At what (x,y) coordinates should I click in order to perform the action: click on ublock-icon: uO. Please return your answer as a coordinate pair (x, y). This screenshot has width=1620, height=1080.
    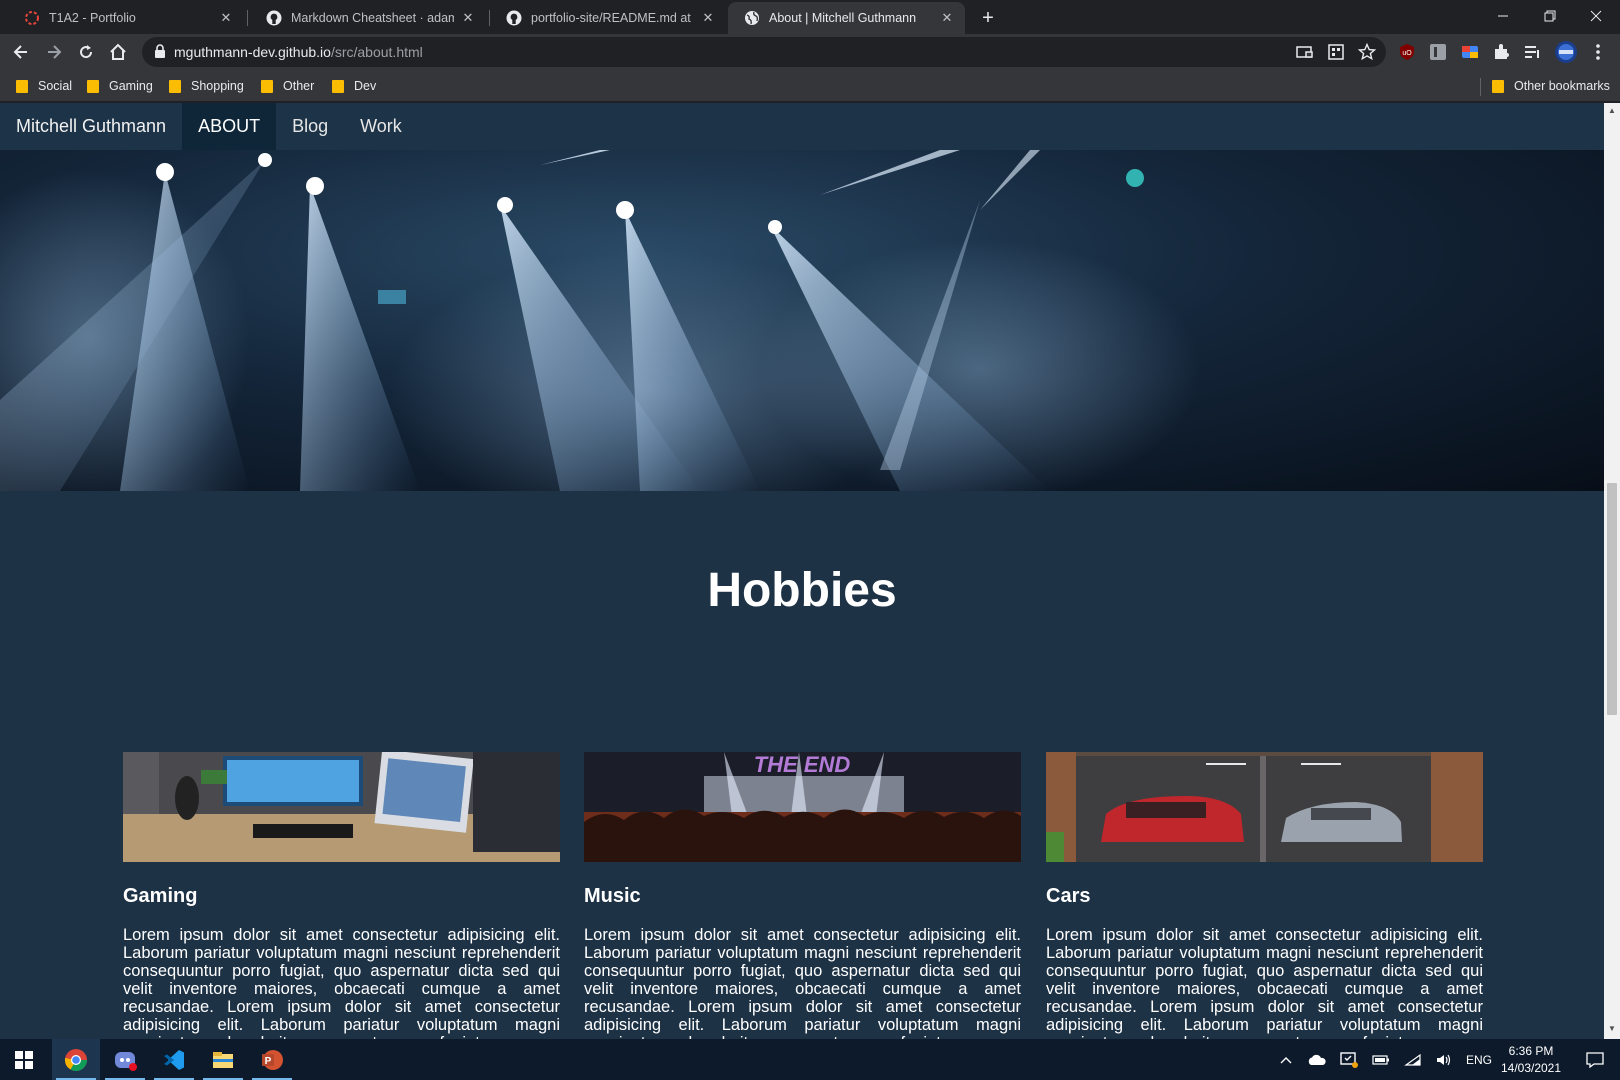
    Looking at the image, I should click on (1407, 52).